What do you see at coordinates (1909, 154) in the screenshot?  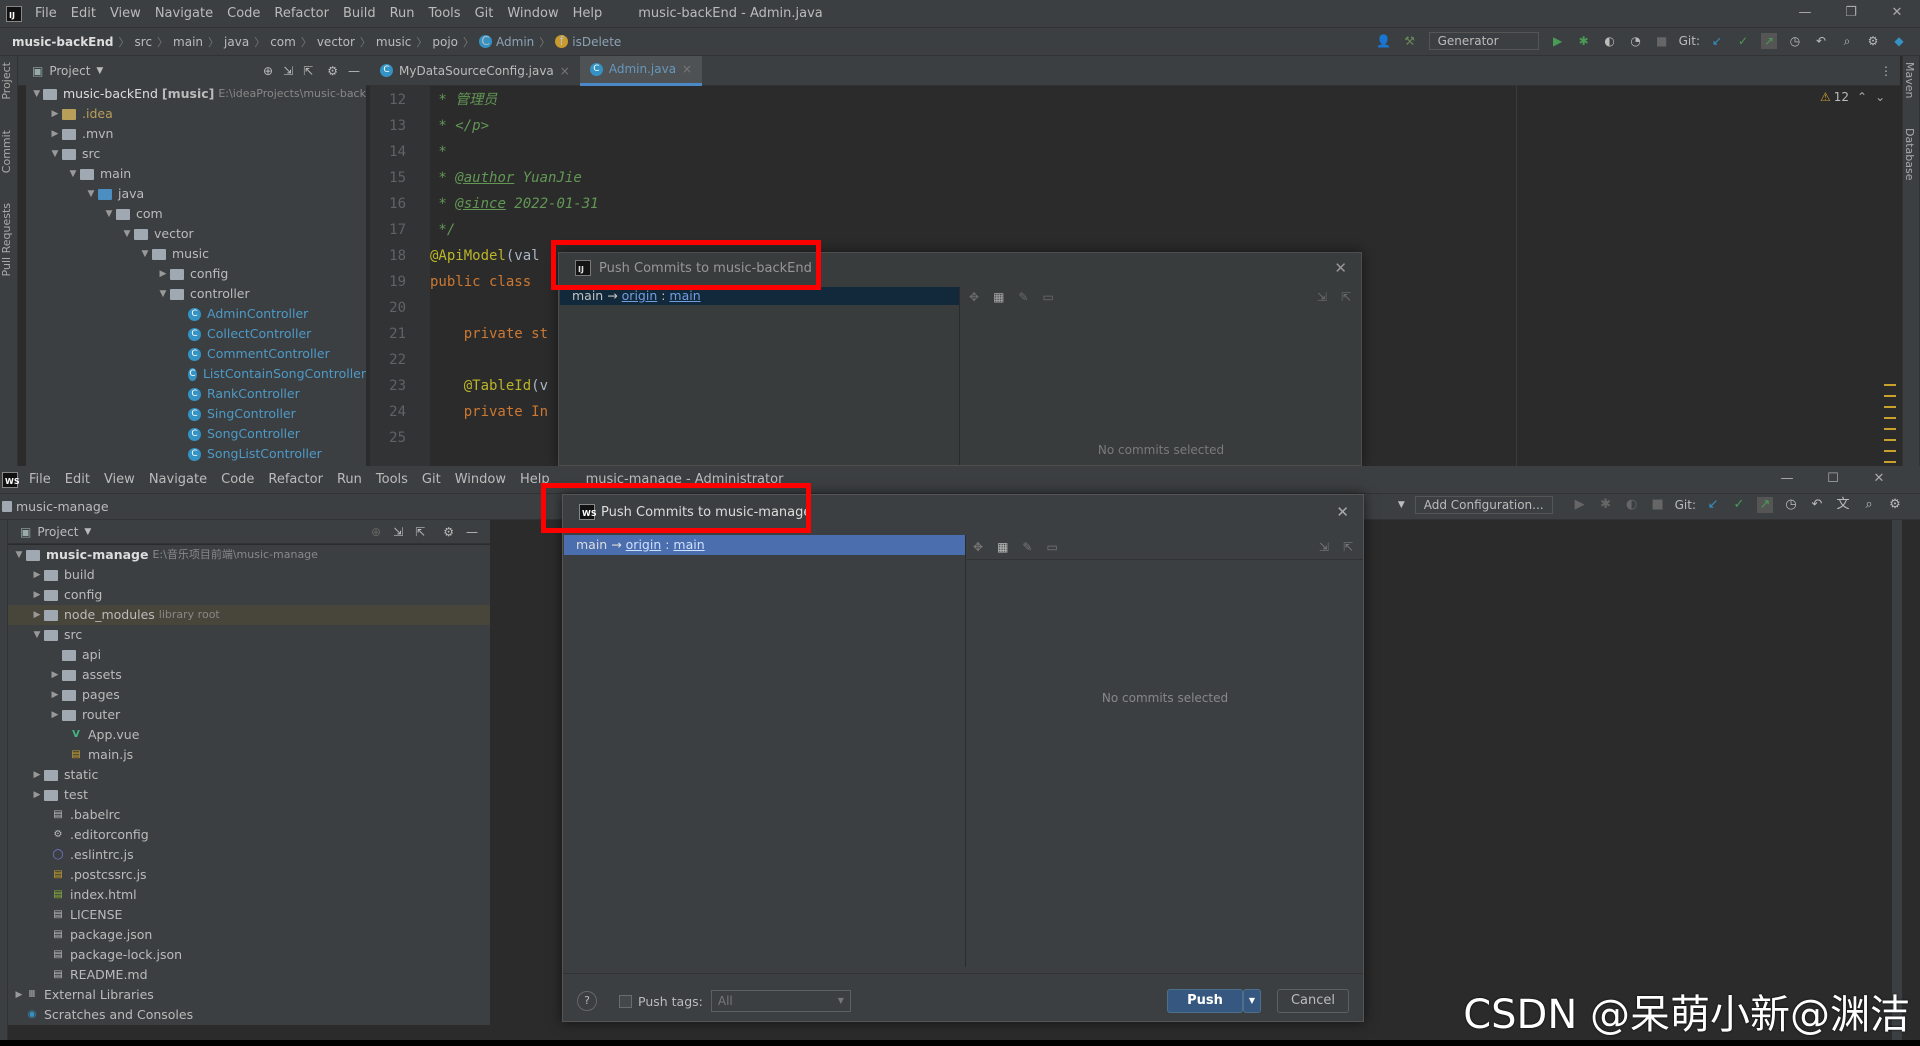 I see `tool-tab-database: Database` at bounding box center [1909, 154].